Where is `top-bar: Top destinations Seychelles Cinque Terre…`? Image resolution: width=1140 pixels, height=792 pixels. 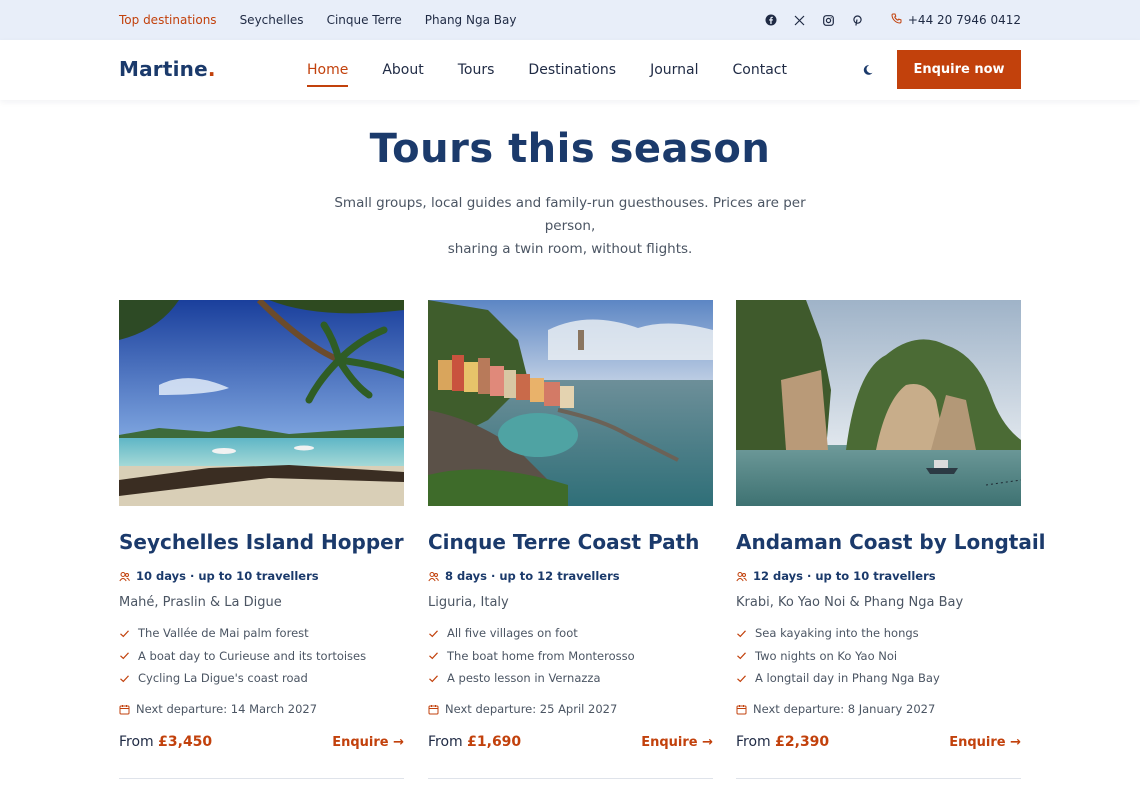 top-bar: Top destinations Seychelles Cinque Terre… is located at coordinates (570, 20).